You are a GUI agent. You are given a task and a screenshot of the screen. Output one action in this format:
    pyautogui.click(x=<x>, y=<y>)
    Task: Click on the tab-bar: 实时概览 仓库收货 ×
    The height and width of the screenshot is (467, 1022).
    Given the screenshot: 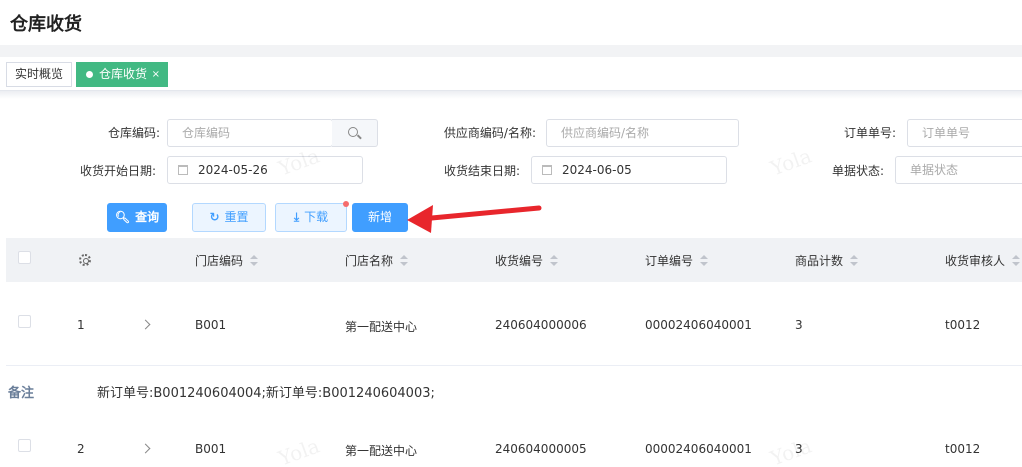 What is the action you would take?
    pyautogui.click(x=511, y=74)
    